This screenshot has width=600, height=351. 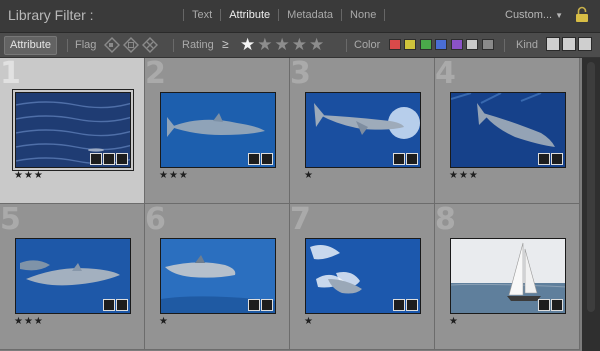 I want to click on cell-index: 5, so click(x=10, y=220).